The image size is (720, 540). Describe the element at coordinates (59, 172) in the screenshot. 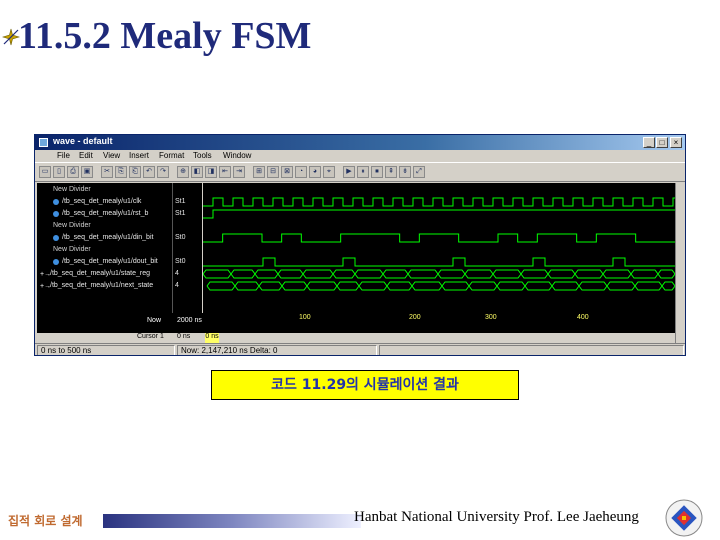

I see `toolbar-button: ▯` at that location.